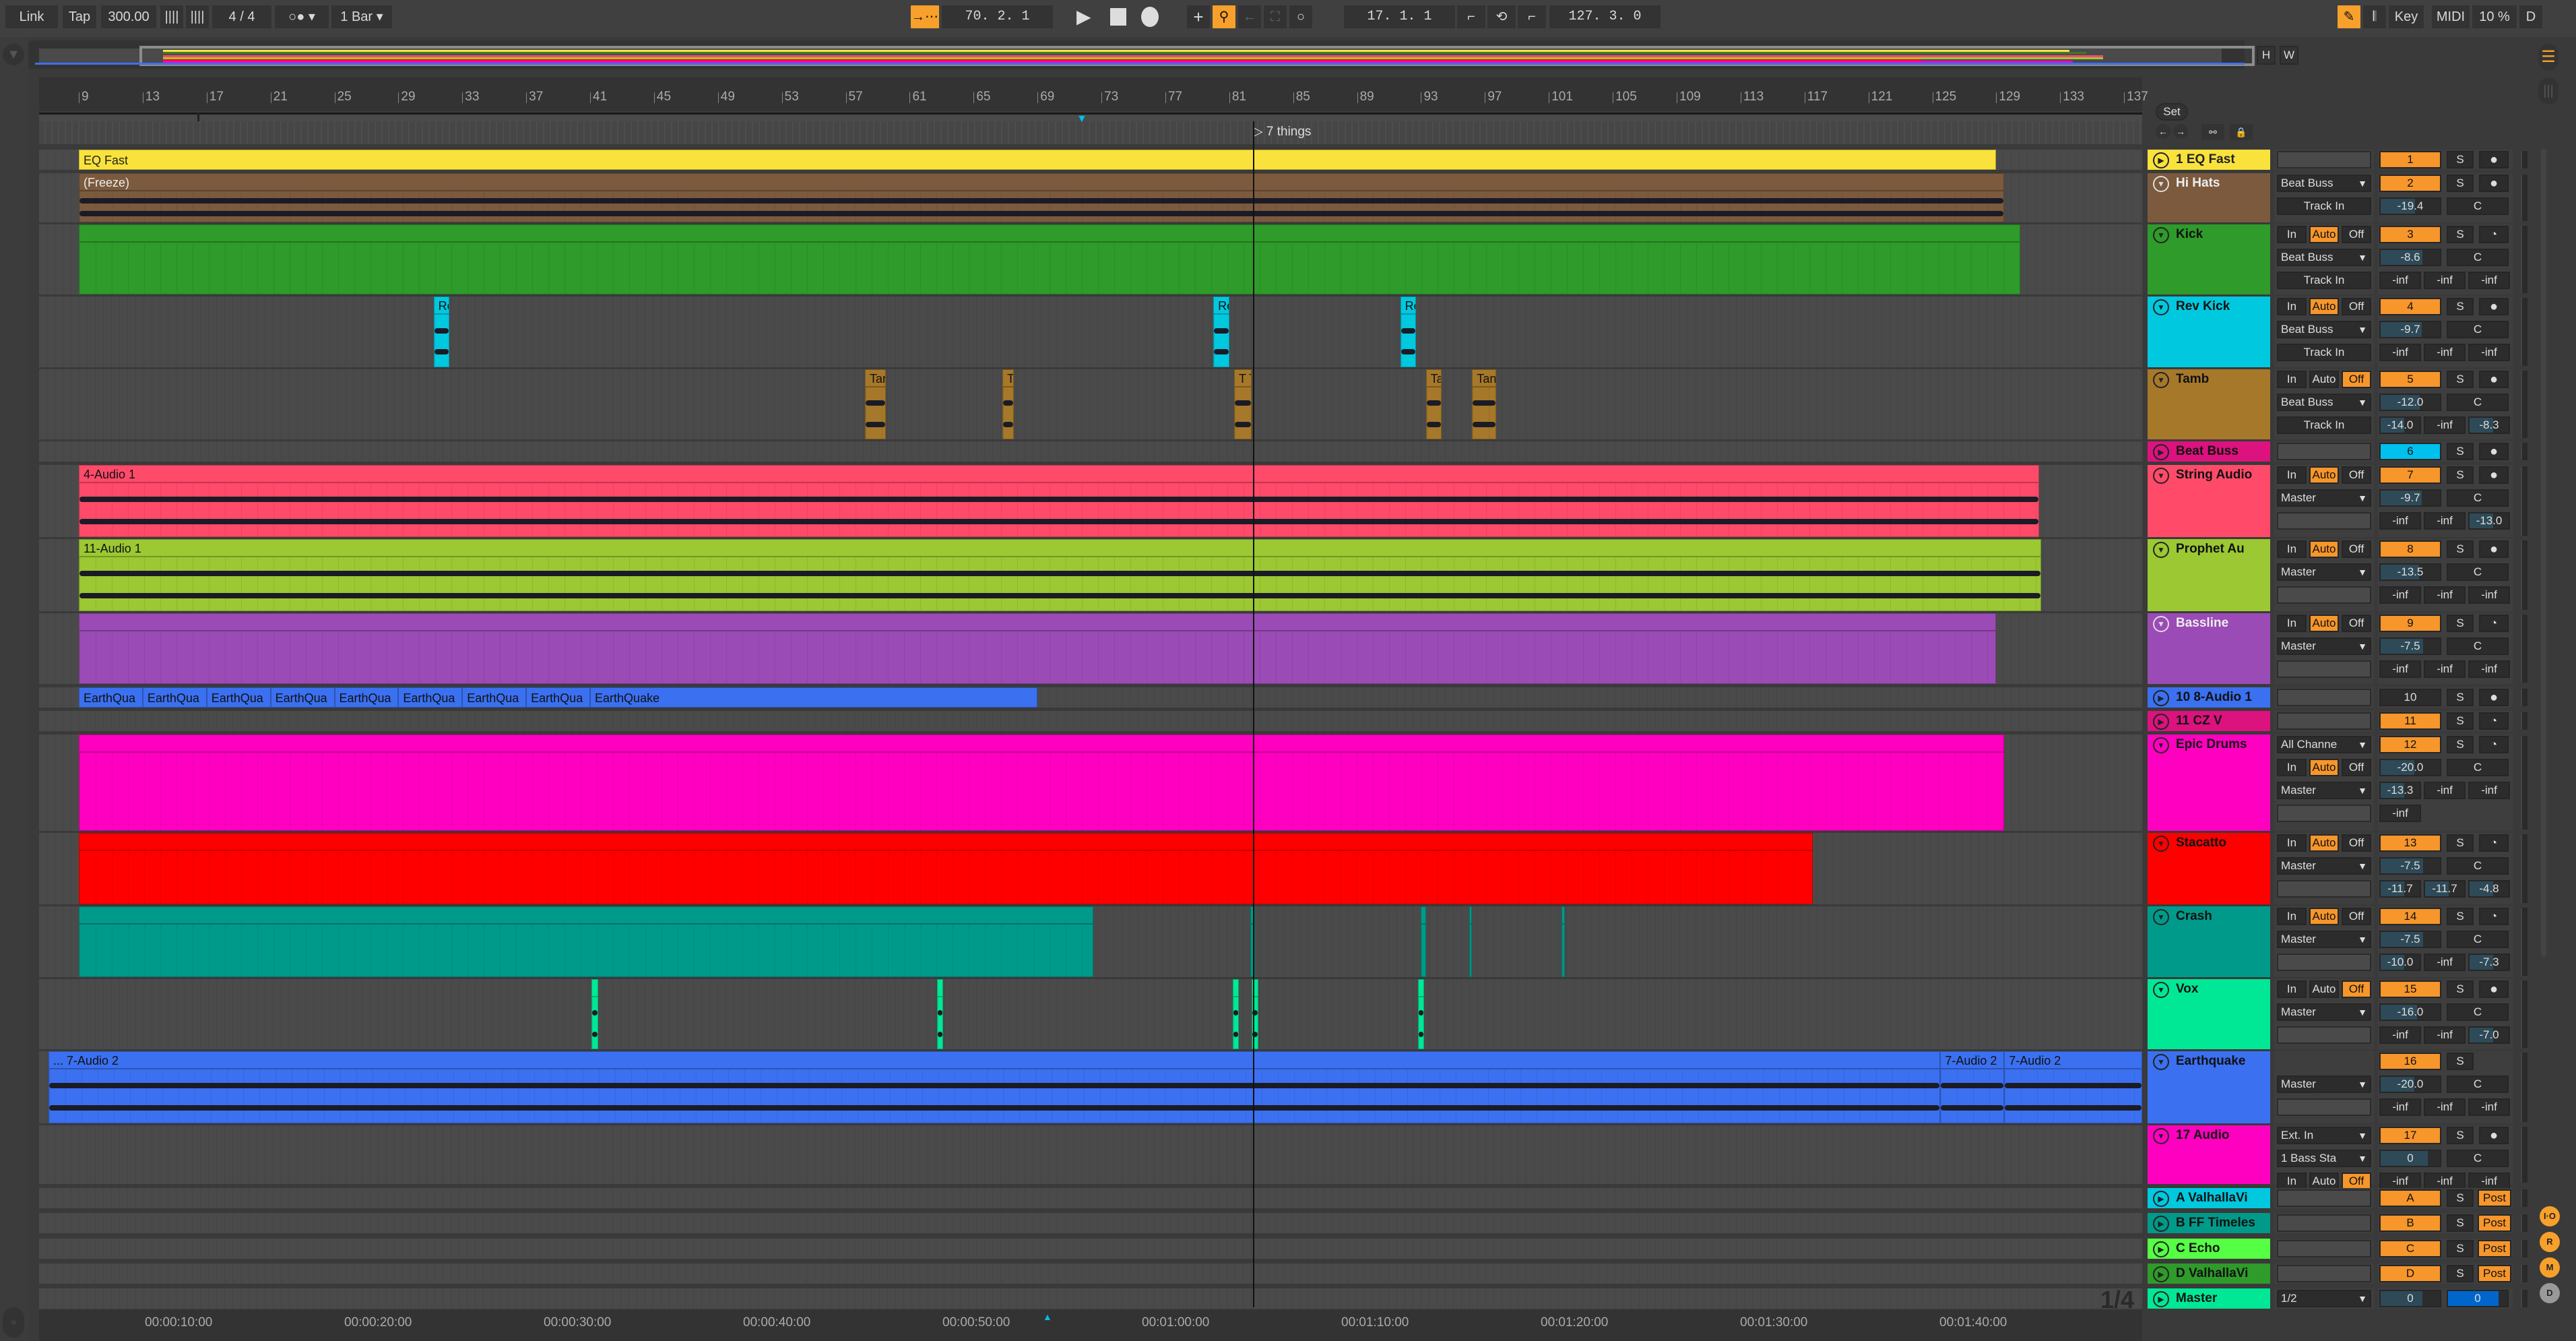 The width and height of the screenshot is (2576, 1341). I want to click on session-view-button: |||, so click(2548, 90).